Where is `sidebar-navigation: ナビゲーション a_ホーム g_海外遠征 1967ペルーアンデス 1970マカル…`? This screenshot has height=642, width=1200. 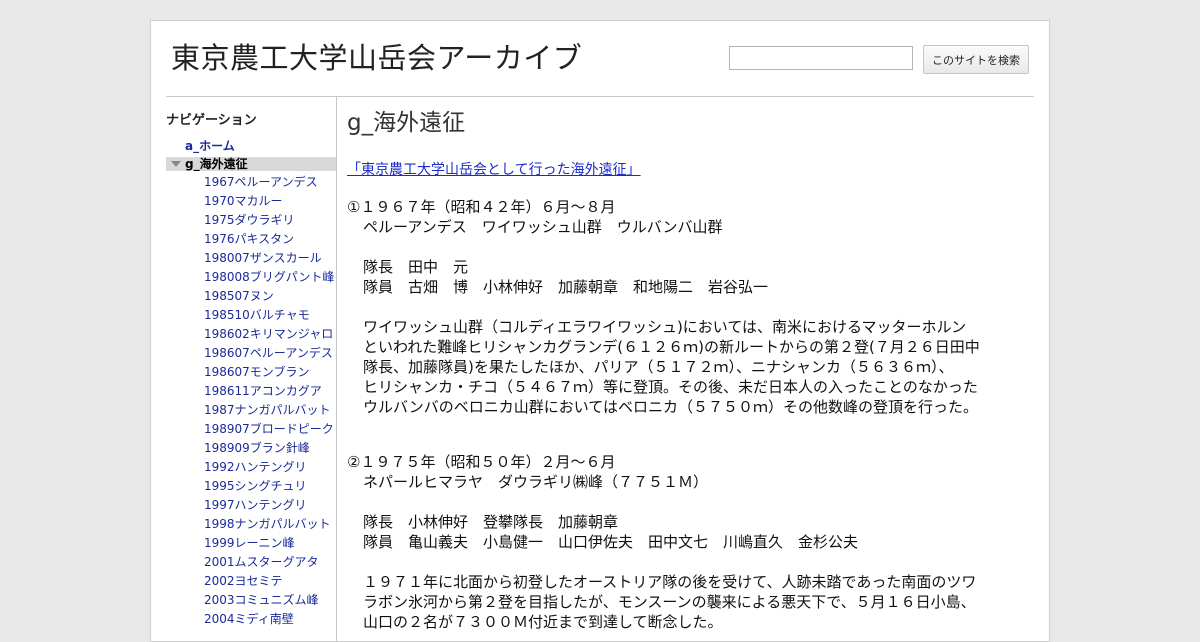 sidebar-navigation: ナビゲーション a_ホーム g_海外遠征 1967ペルーアンデス 1970マカル… is located at coordinates (251, 369).